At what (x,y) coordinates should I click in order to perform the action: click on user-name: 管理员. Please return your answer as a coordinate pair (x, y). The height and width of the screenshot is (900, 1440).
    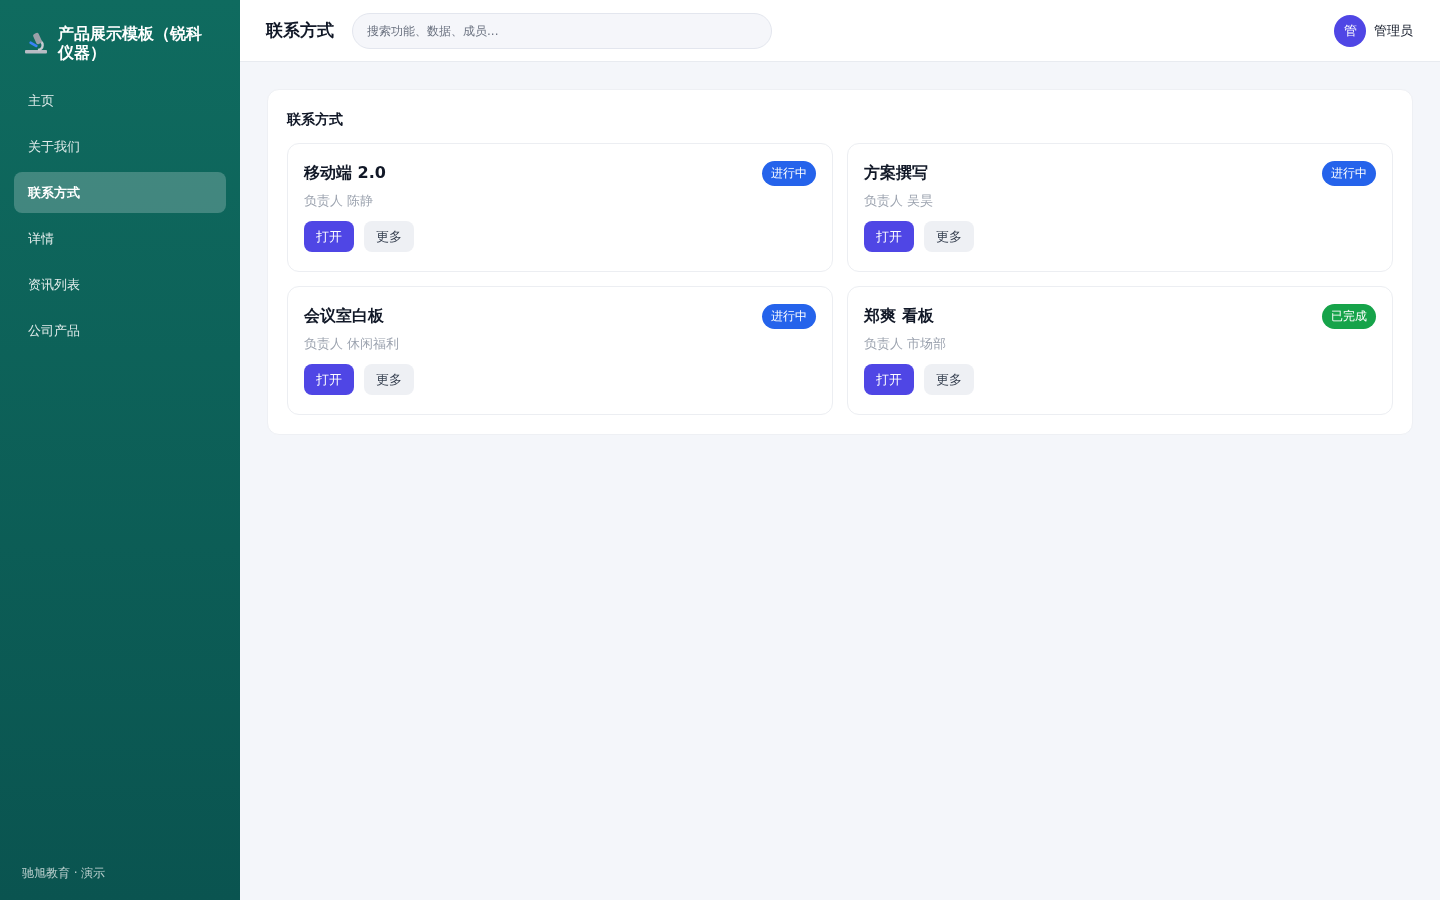
    Looking at the image, I should click on (1393, 30).